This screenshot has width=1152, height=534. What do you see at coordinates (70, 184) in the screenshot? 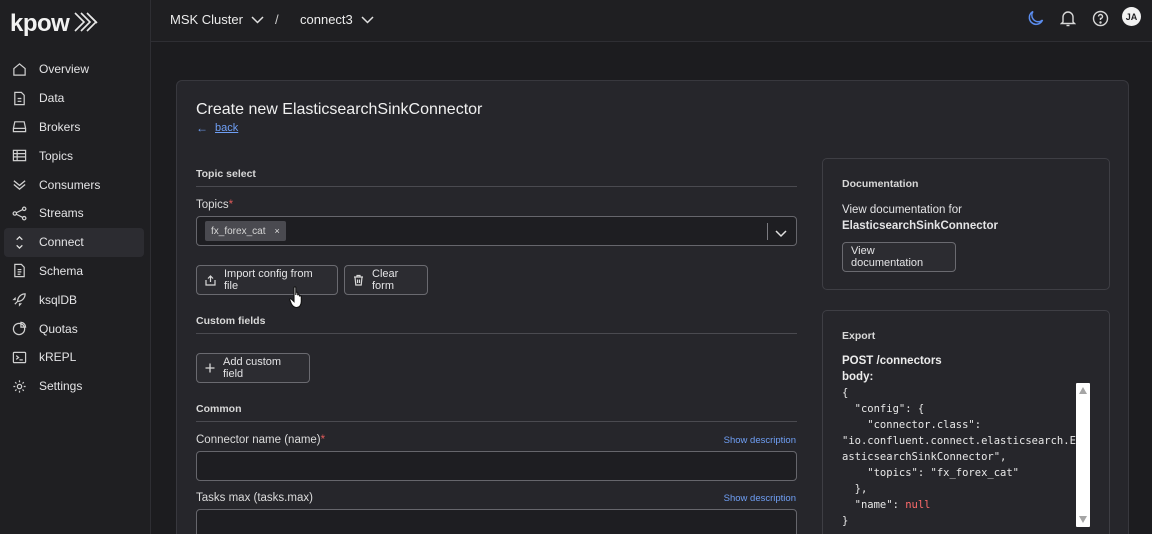
I see `sidebar-item-label: Consumers` at bounding box center [70, 184].